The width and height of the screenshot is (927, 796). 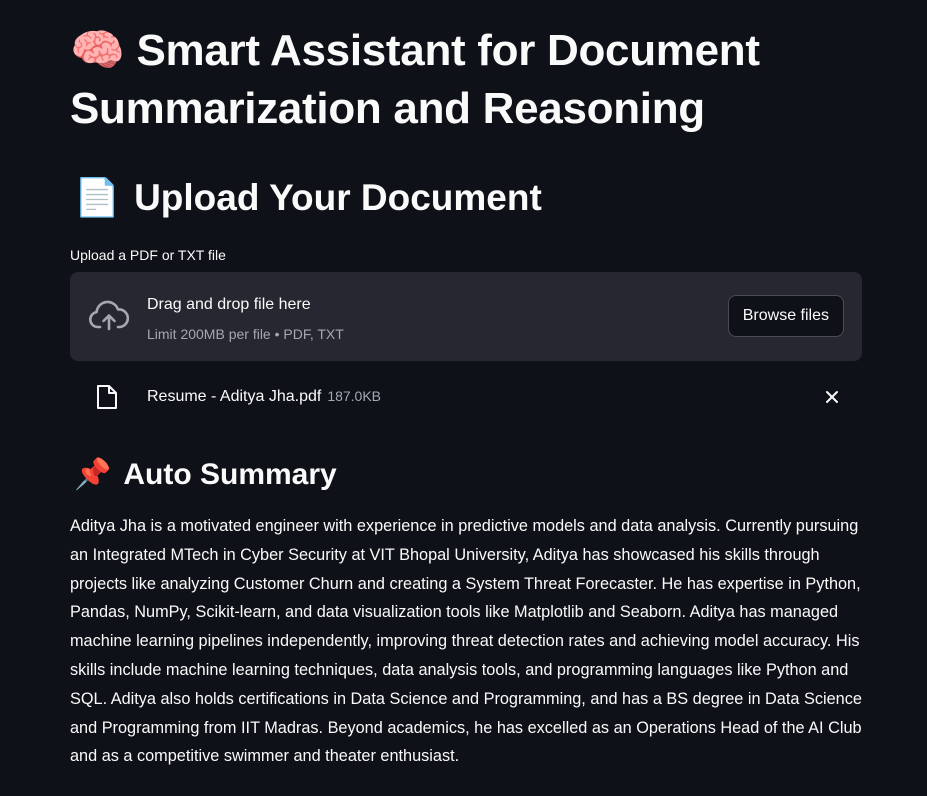 I want to click on upload-heading-text: Upload Your Document, so click(x=338, y=197).